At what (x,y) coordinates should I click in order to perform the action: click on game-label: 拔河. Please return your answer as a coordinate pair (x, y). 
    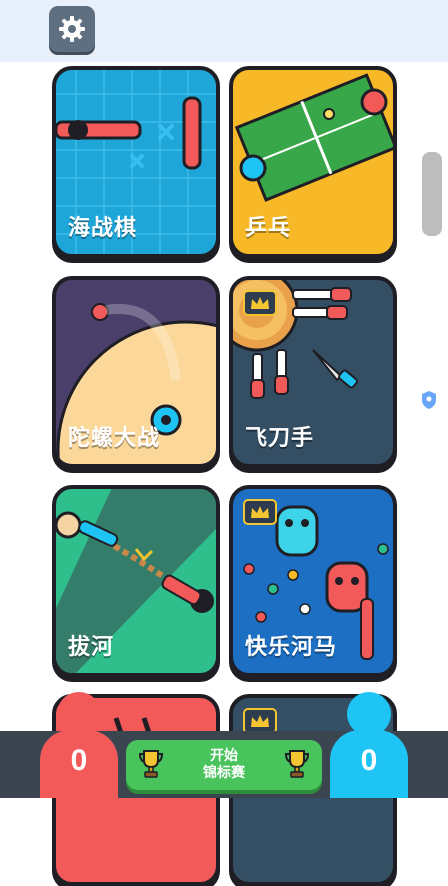
    Looking at the image, I should click on (91, 647).